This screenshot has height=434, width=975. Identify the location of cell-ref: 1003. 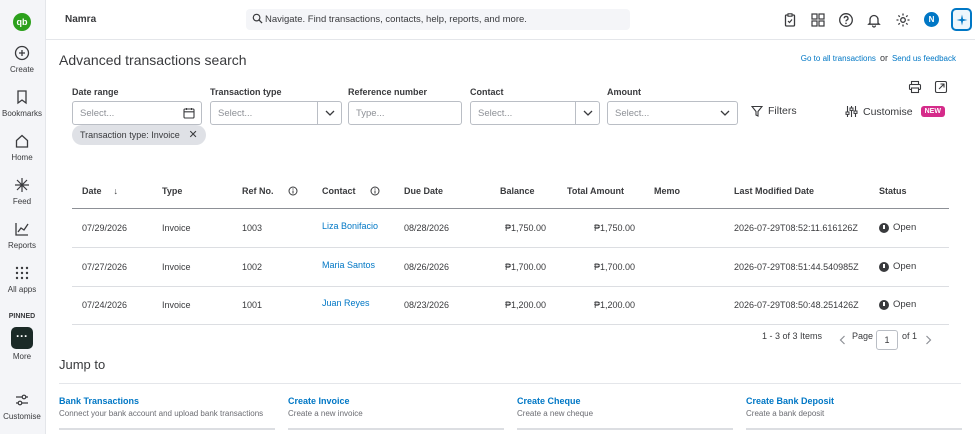
(252, 228).